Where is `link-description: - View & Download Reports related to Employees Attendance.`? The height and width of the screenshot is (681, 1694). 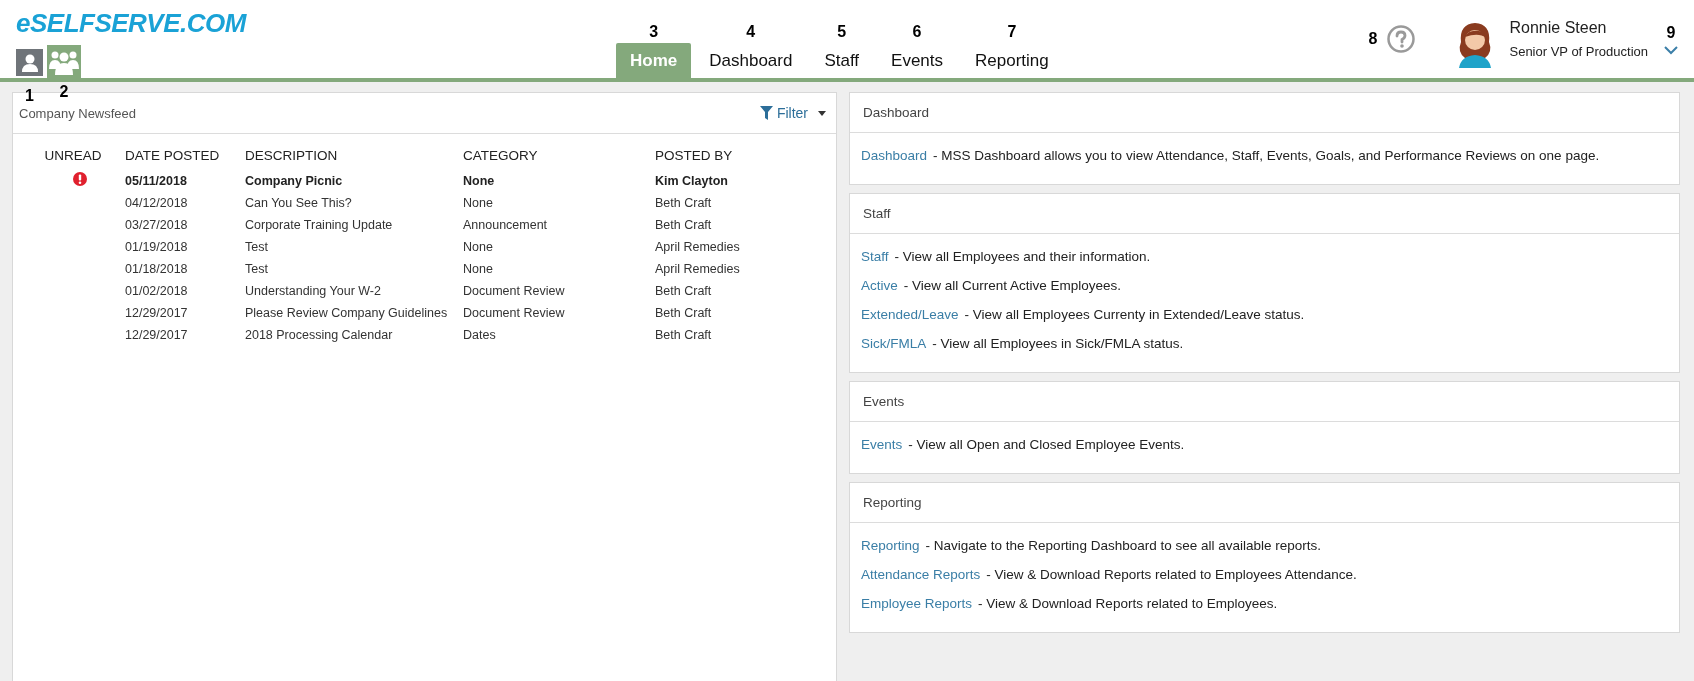
link-description: - View & Download Reports related to Employees Attendance. is located at coordinates (1171, 575).